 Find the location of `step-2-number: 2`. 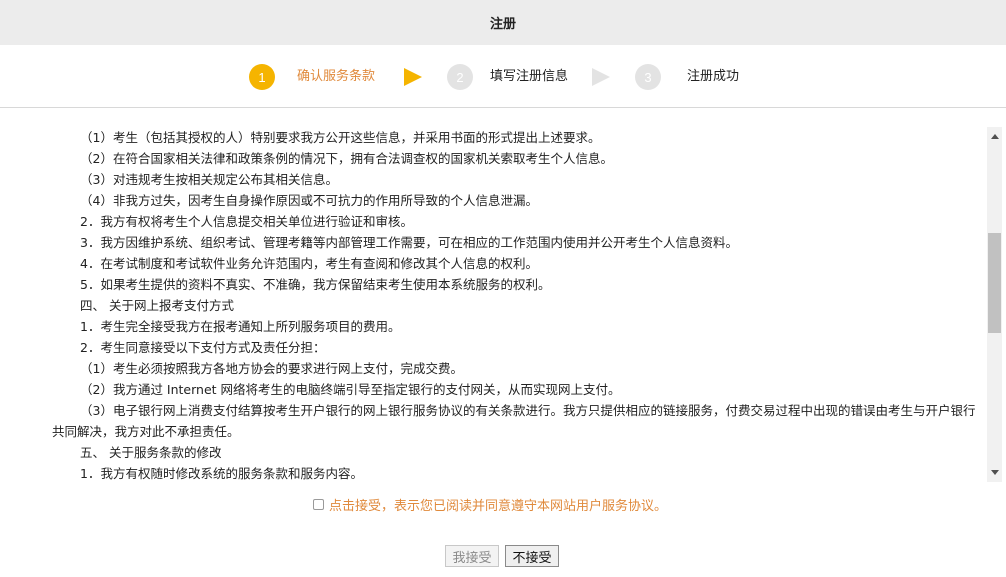

step-2-number: 2 is located at coordinates (460, 77).